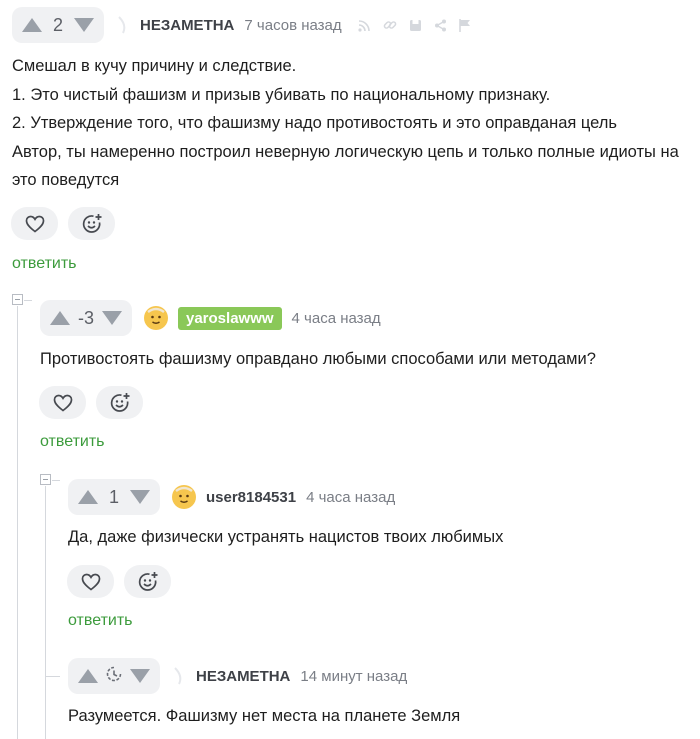  I want to click on comment-line: Смешал в кучу причину и следствие., so click(154, 66).